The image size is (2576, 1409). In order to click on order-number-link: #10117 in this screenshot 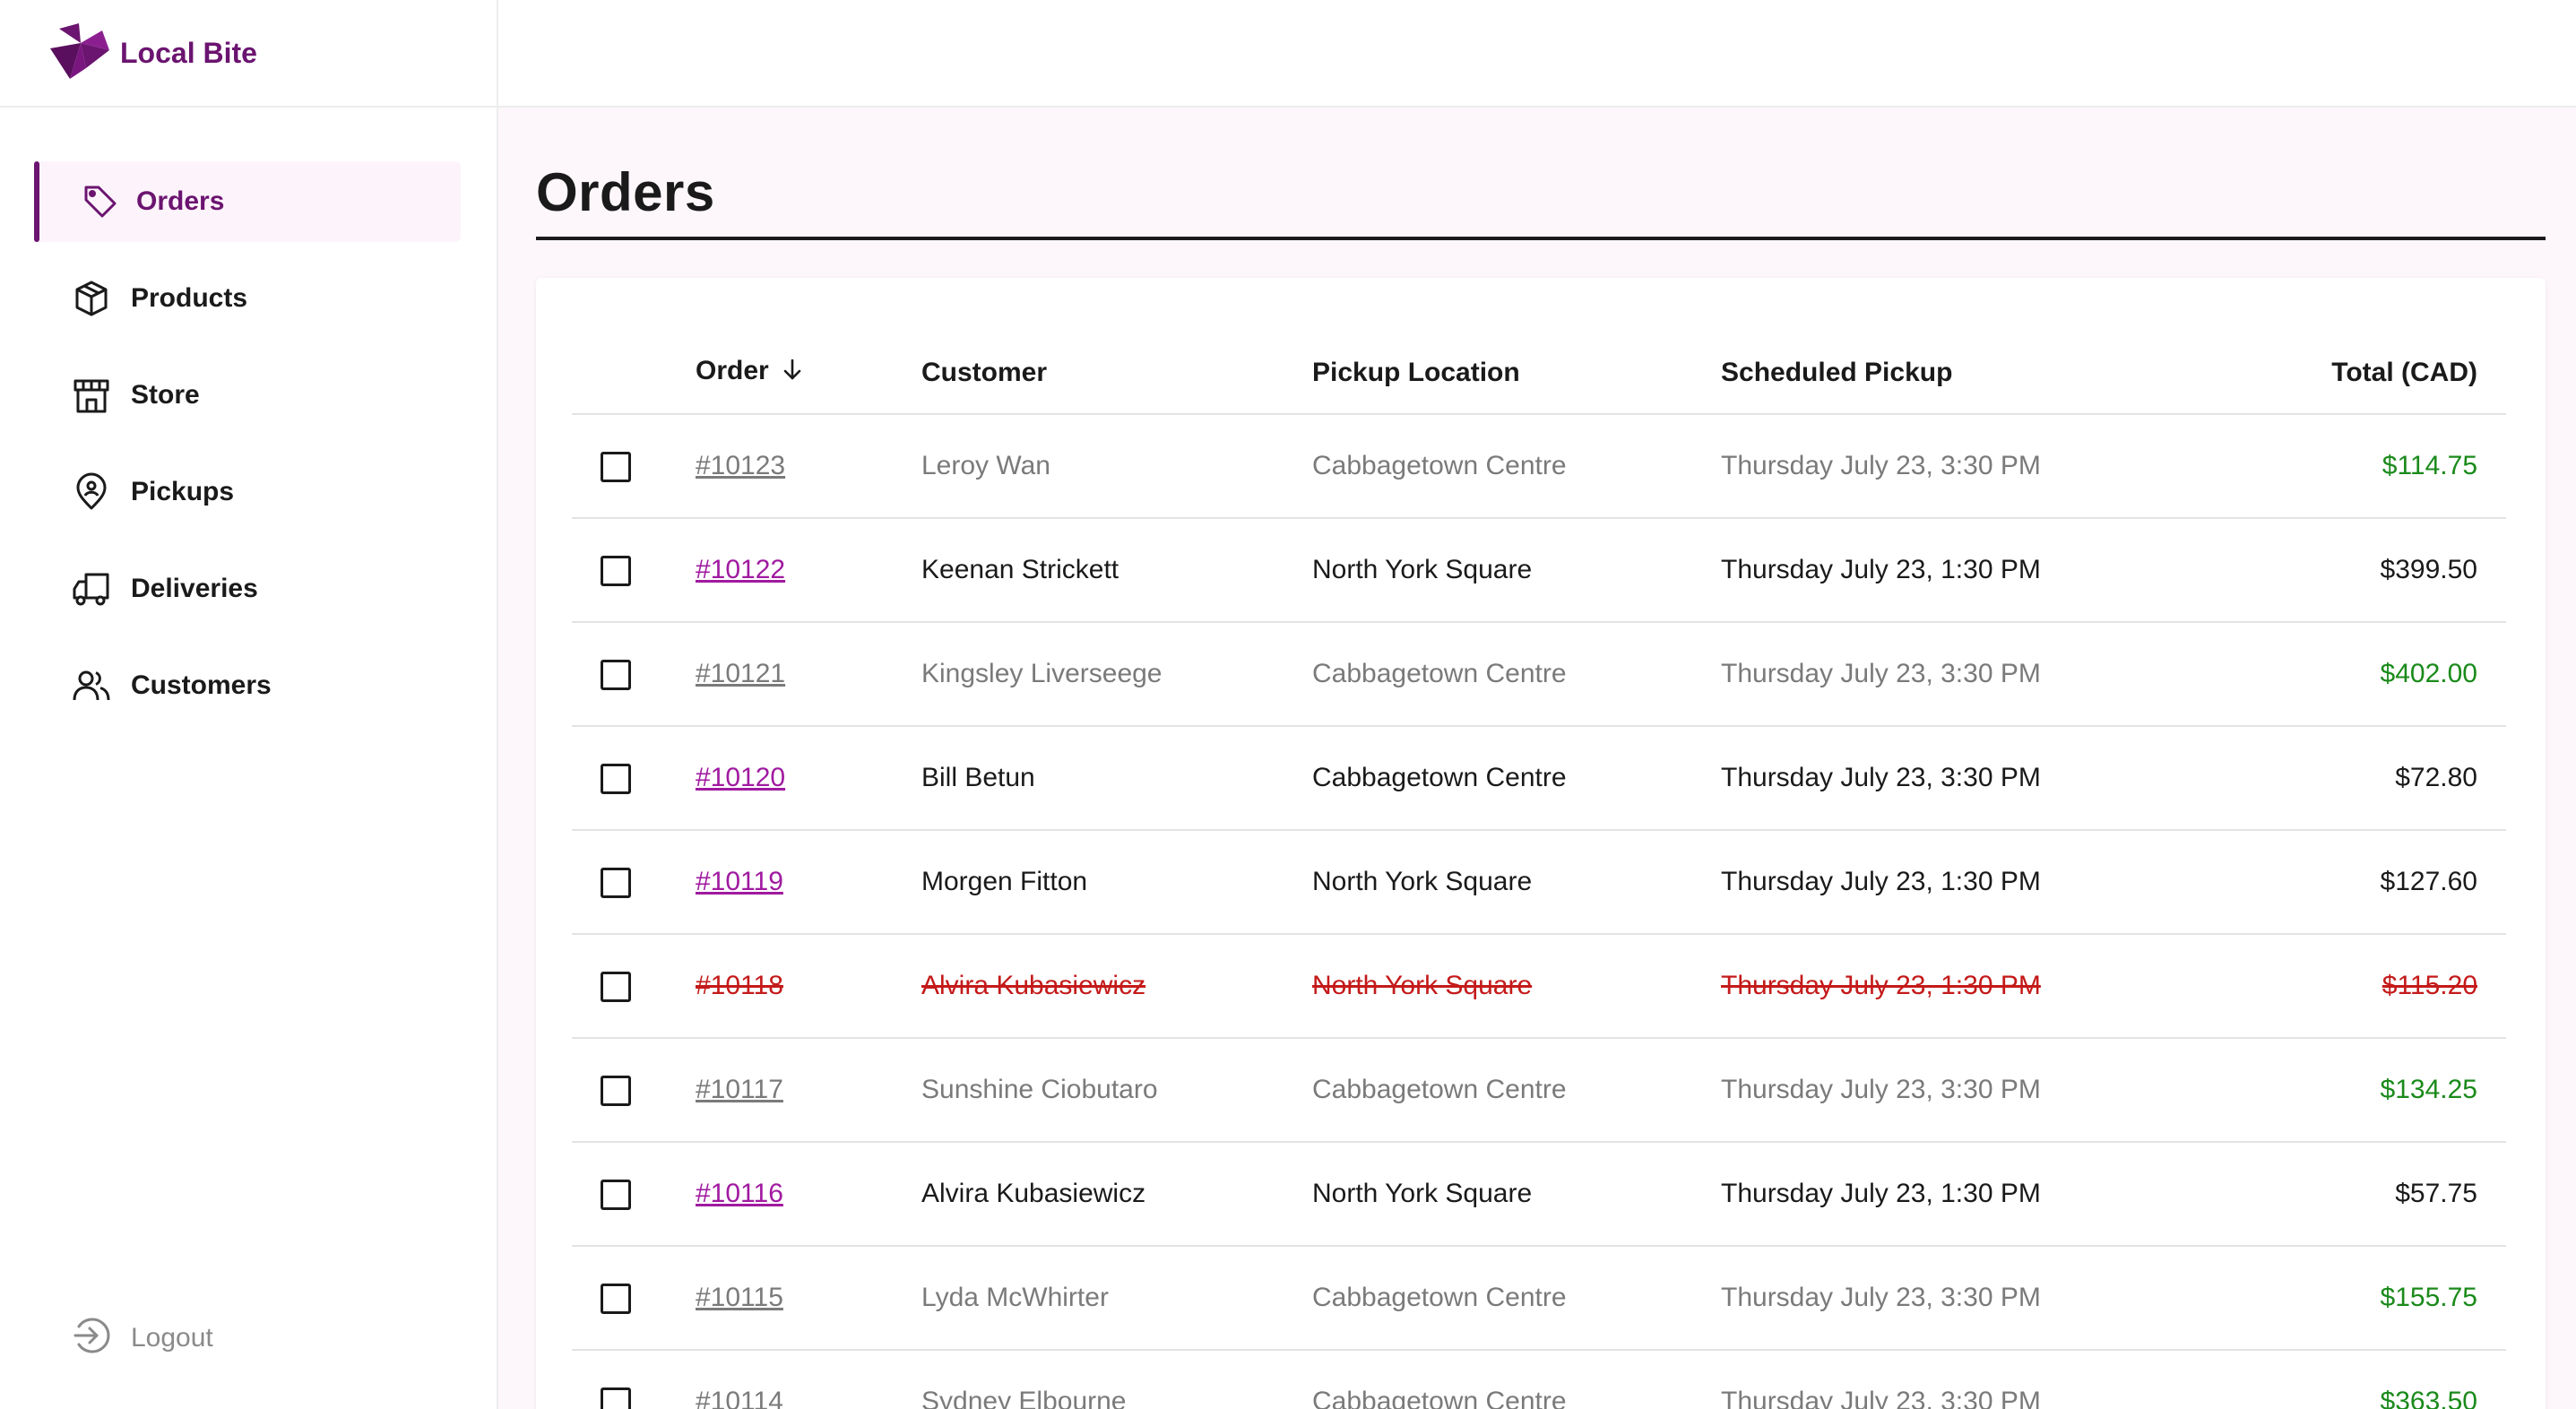, I will do `click(739, 1089)`.